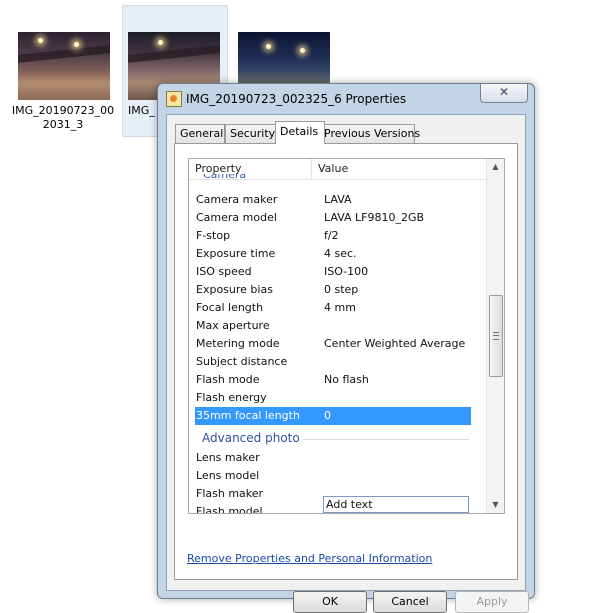 This screenshot has height=613, width=615. Describe the element at coordinates (200, 133) in the screenshot. I see `tab-general: General` at that location.